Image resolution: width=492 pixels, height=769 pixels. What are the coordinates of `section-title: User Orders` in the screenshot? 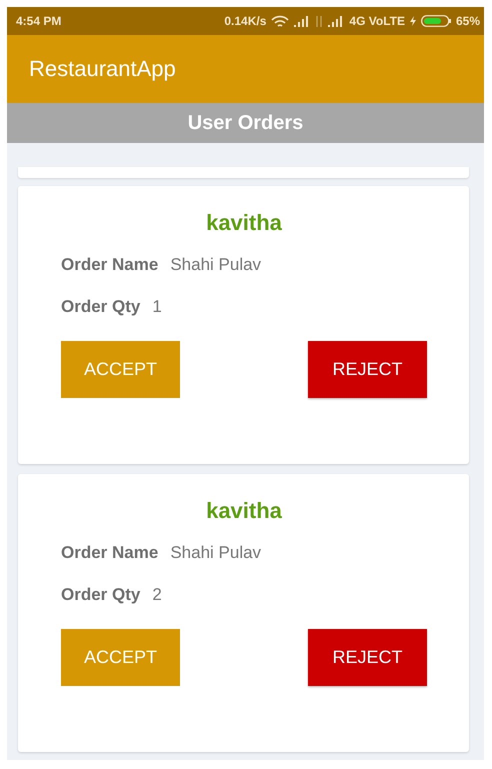 It's located at (246, 123).